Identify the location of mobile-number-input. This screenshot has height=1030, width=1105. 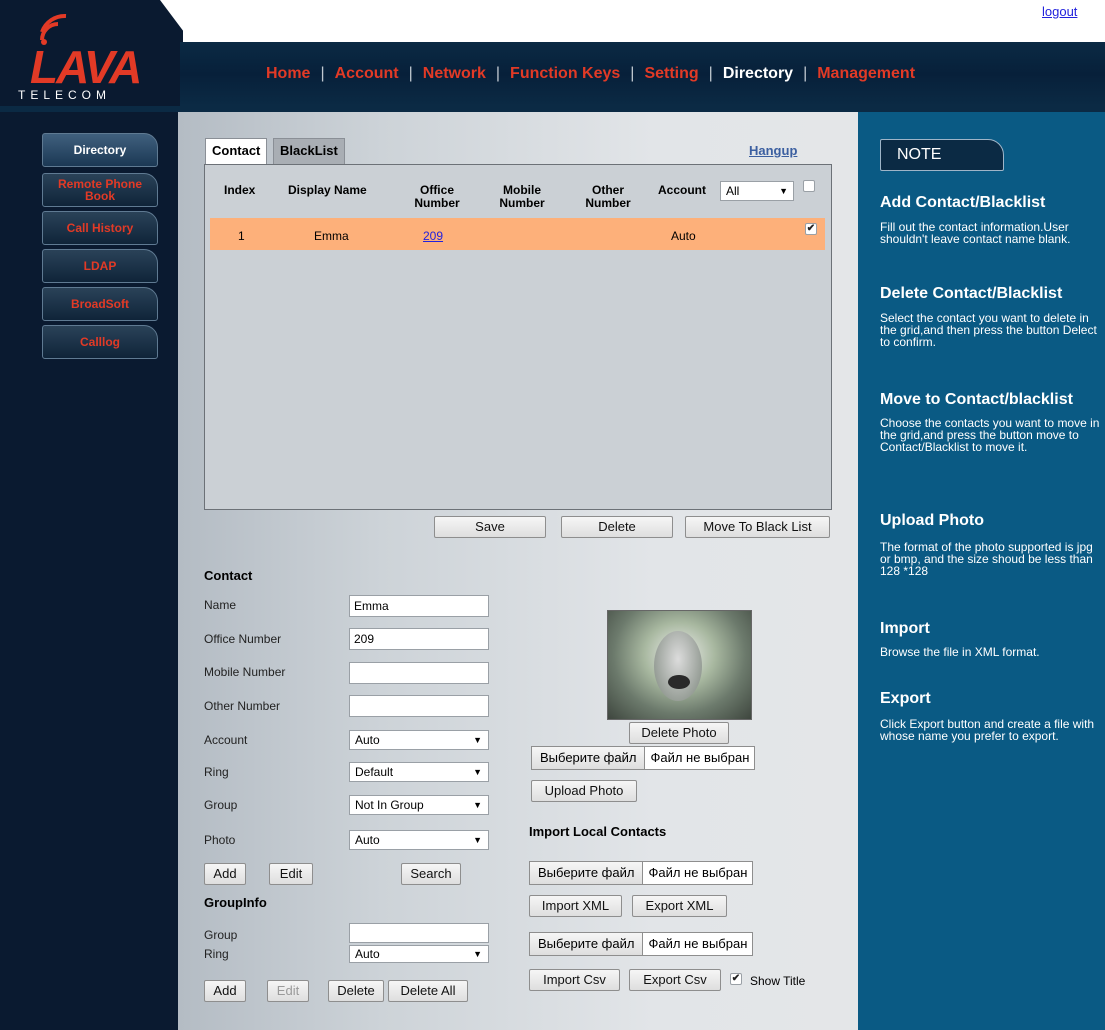
(419, 673).